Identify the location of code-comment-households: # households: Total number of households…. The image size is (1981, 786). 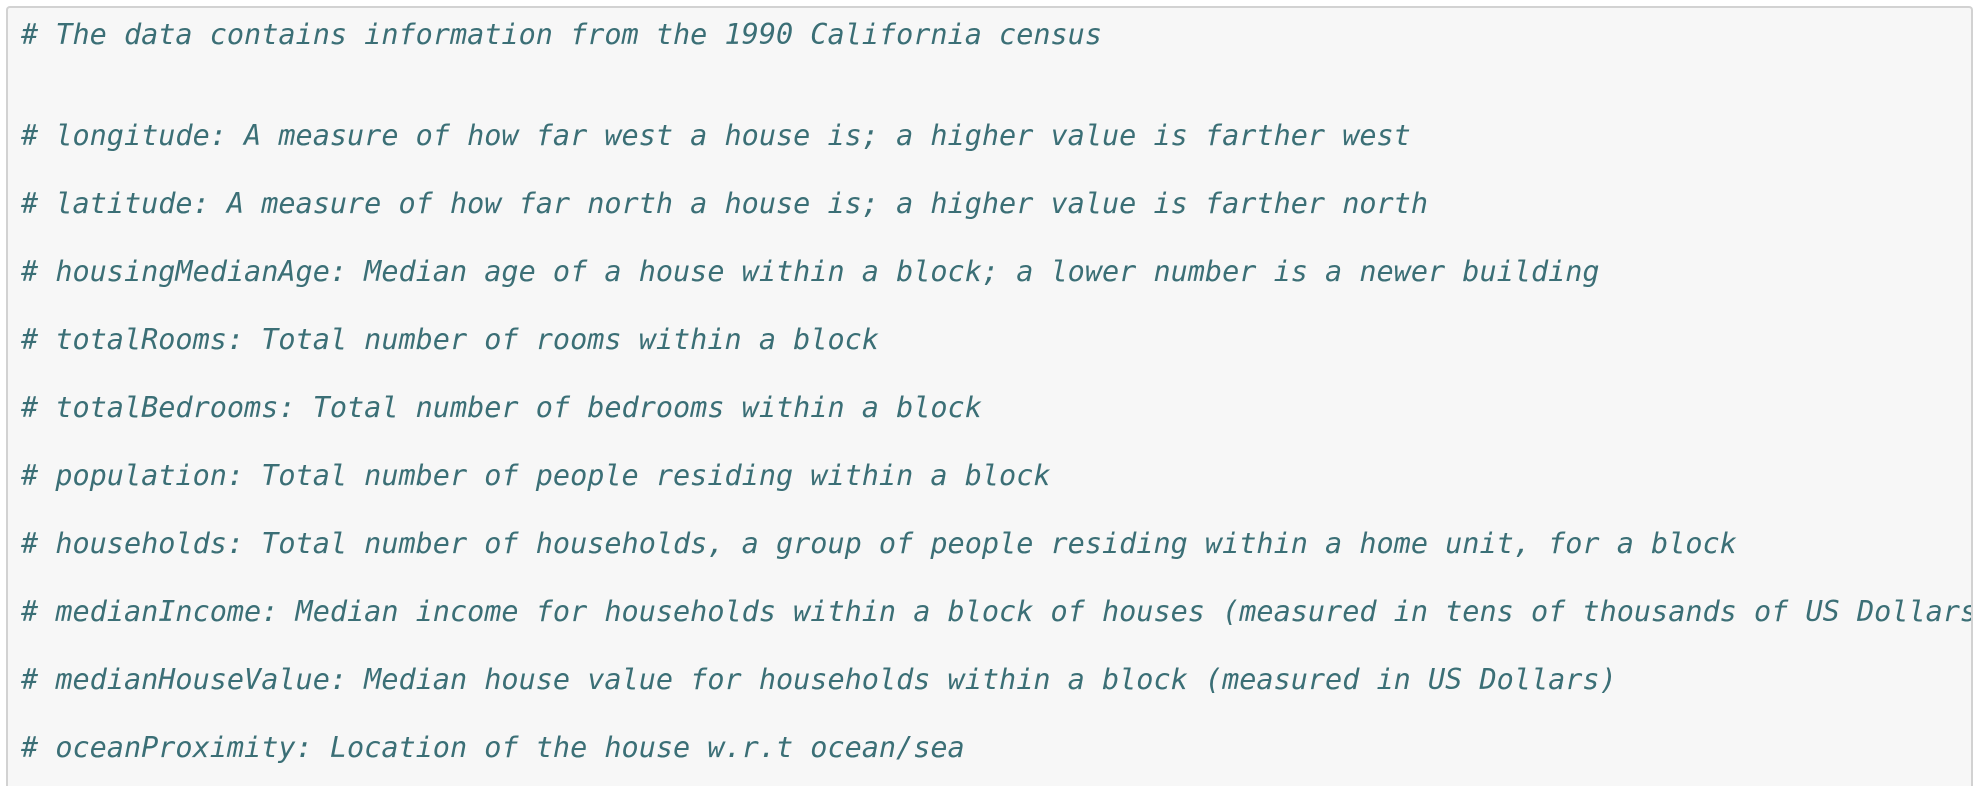
(879, 543).